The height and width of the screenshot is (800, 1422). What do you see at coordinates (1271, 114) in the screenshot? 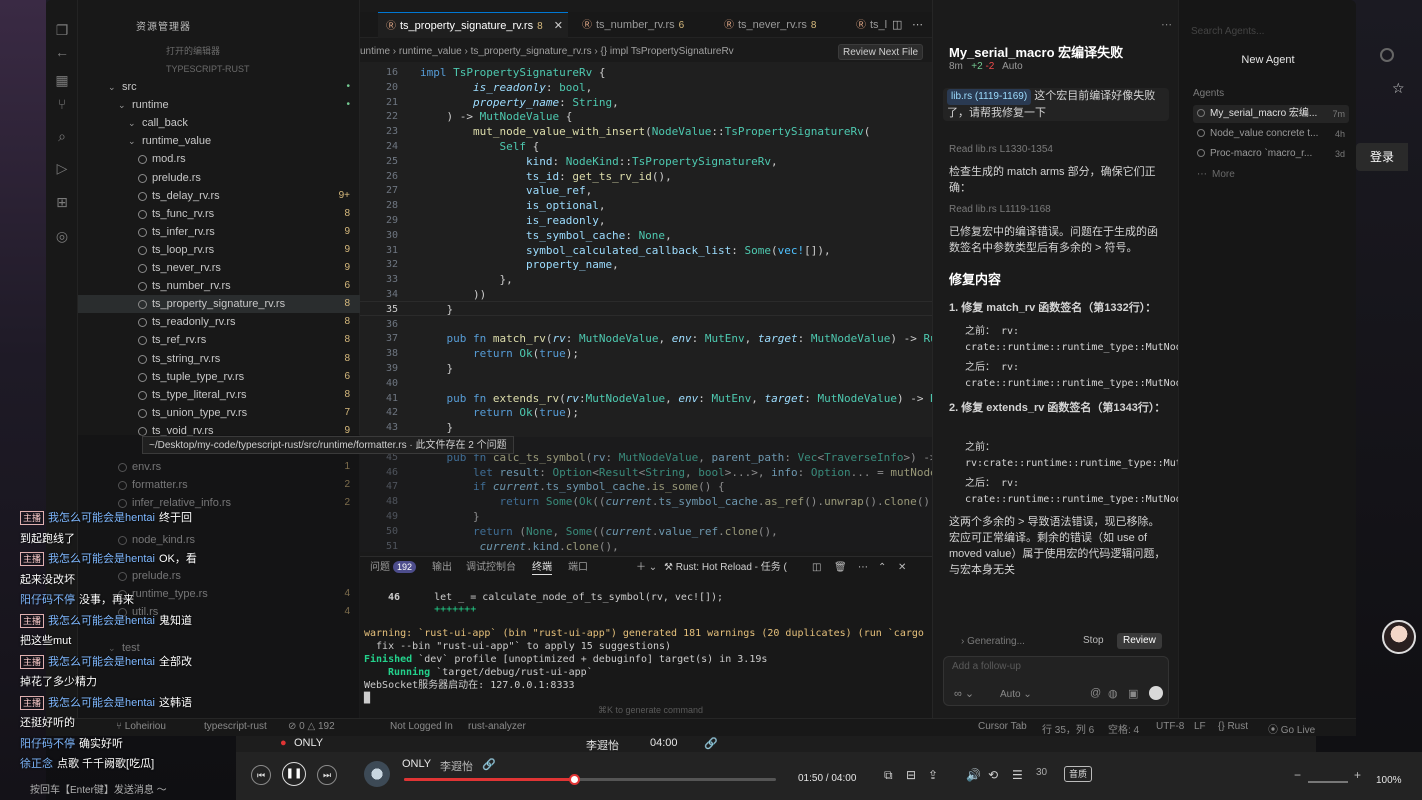
I see `agent-item: My_serial_macro 宏编... 7m` at bounding box center [1271, 114].